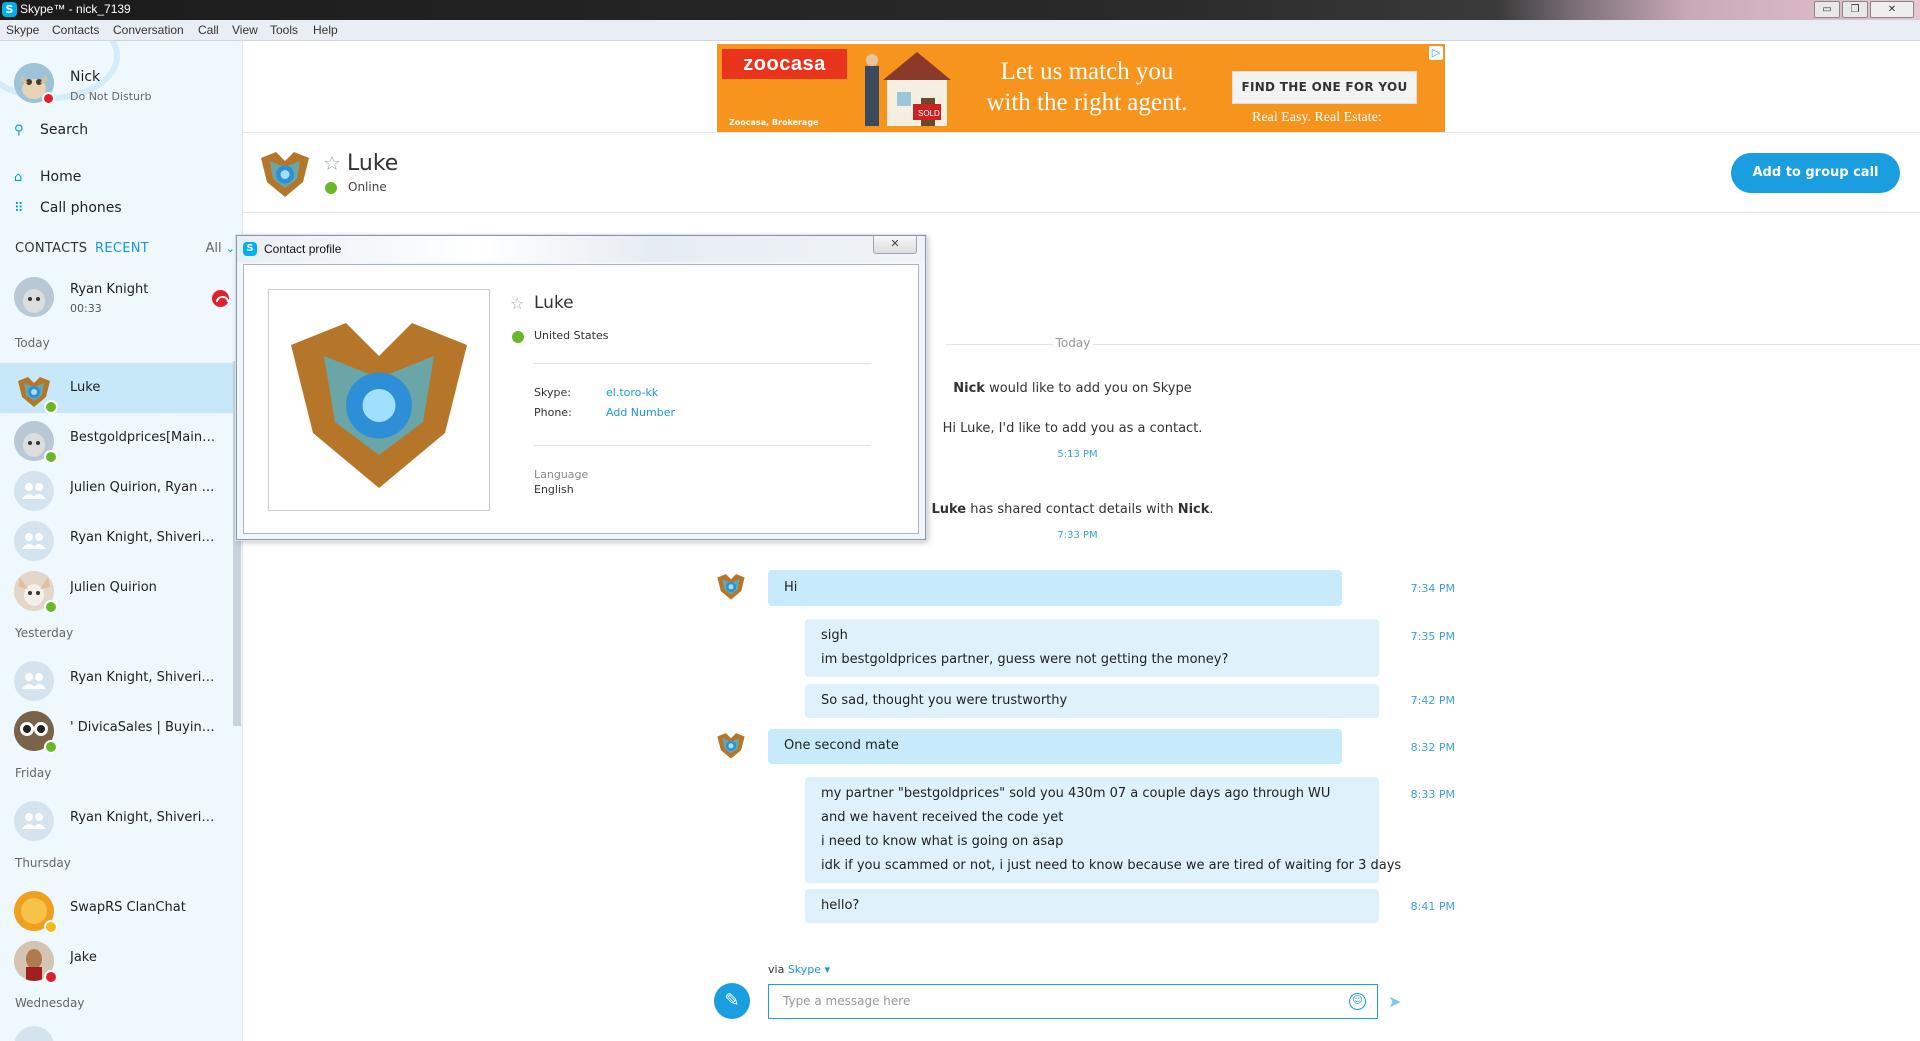  I want to click on list-item-contact: Julien Quirion, so click(116, 588).